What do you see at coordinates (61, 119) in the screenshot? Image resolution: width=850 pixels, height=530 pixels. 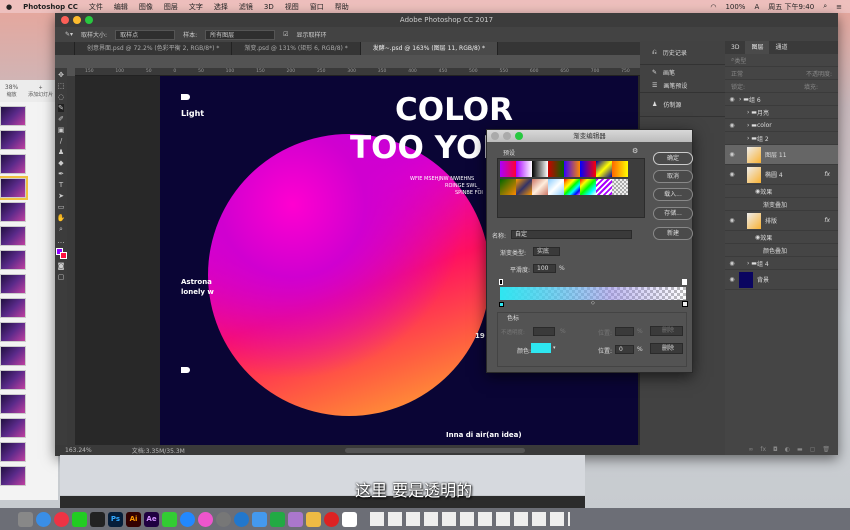 I see `brush-heal-tool-icon: ✐` at bounding box center [61, 119].